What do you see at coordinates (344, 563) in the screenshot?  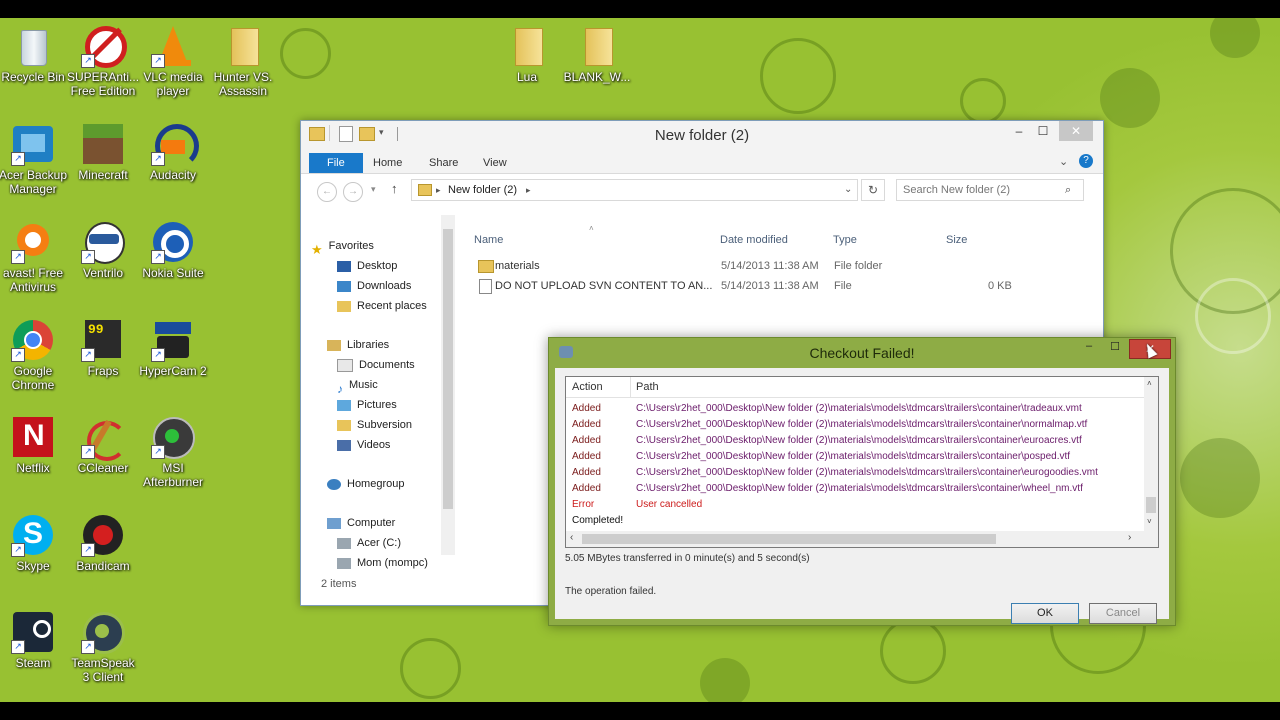 I see `network-drive-icon` at bounding box center [344, 563].